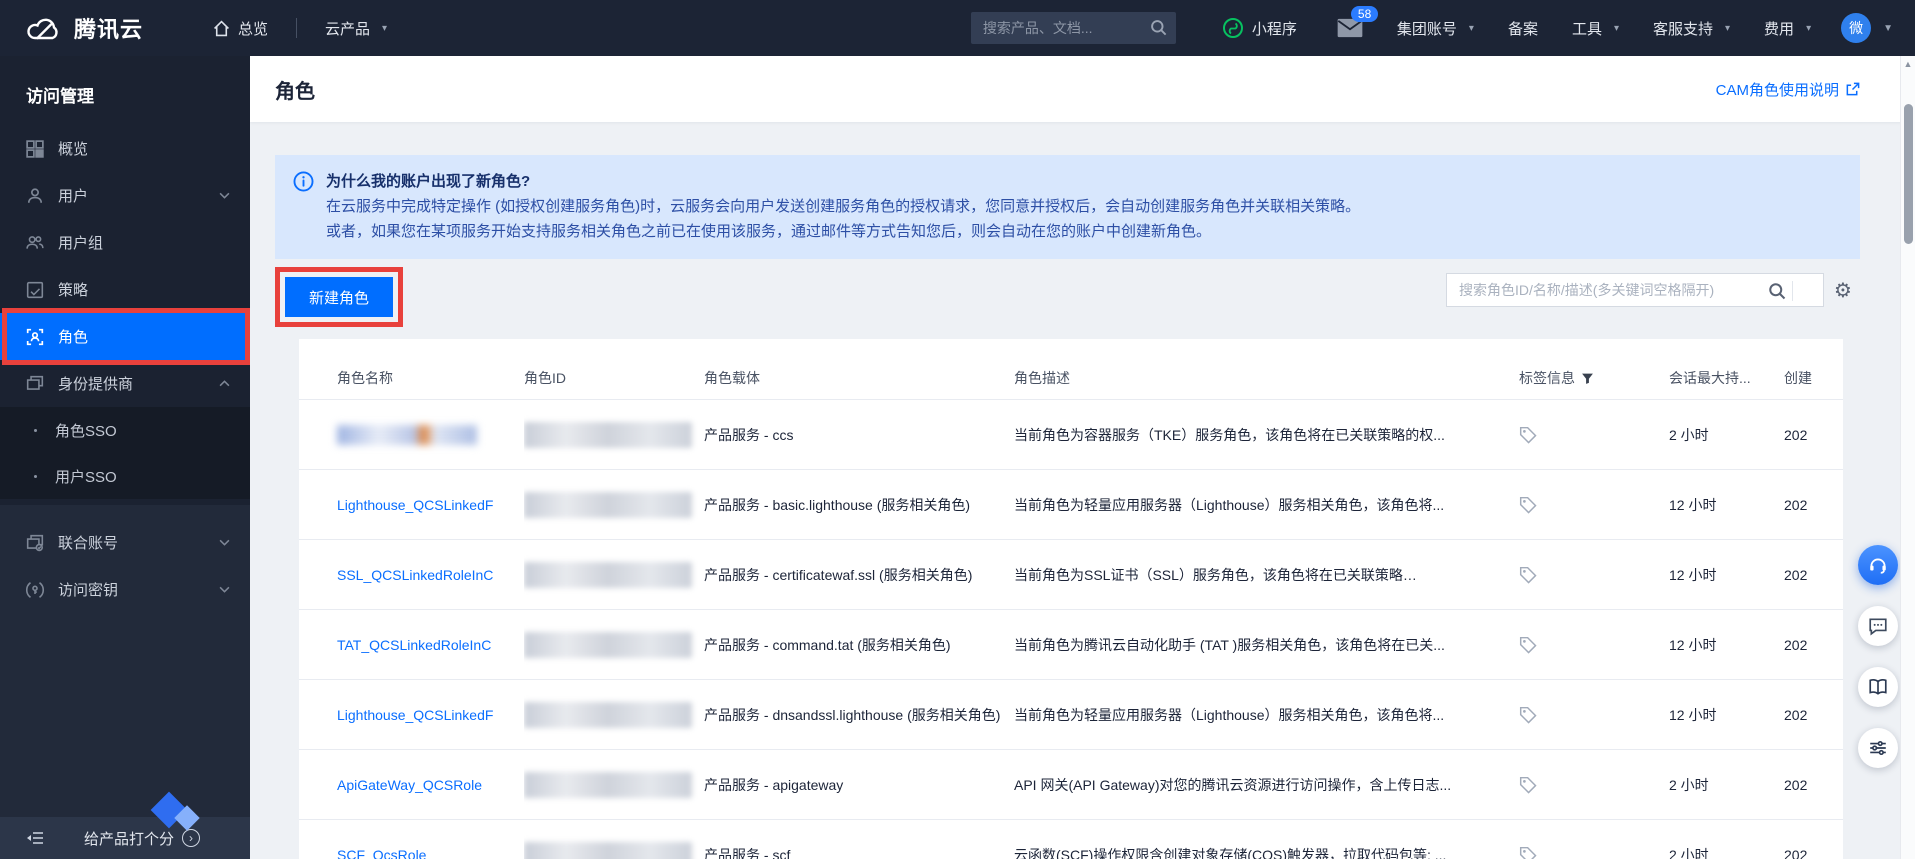  I want to click on sliders-icon, so click(1878, 748).